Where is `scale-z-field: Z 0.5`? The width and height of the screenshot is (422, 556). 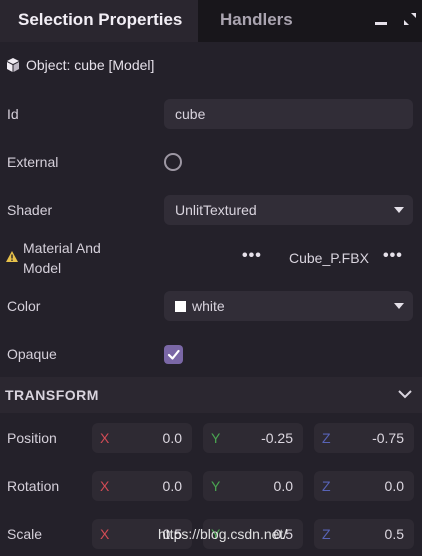 scale-z-field: Z 0.5 is located at coordinates (364, 534).